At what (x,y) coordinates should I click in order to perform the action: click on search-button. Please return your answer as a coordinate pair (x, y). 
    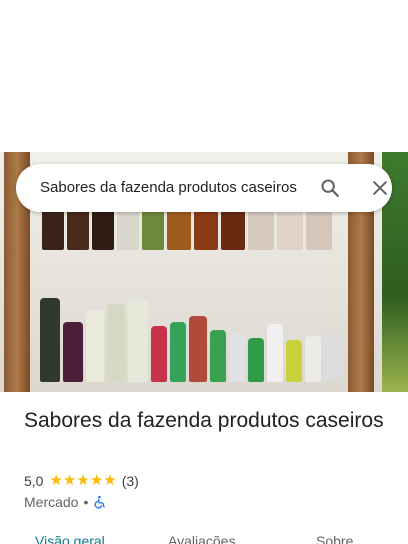
    Looking at the image, I should click on (330, 188).